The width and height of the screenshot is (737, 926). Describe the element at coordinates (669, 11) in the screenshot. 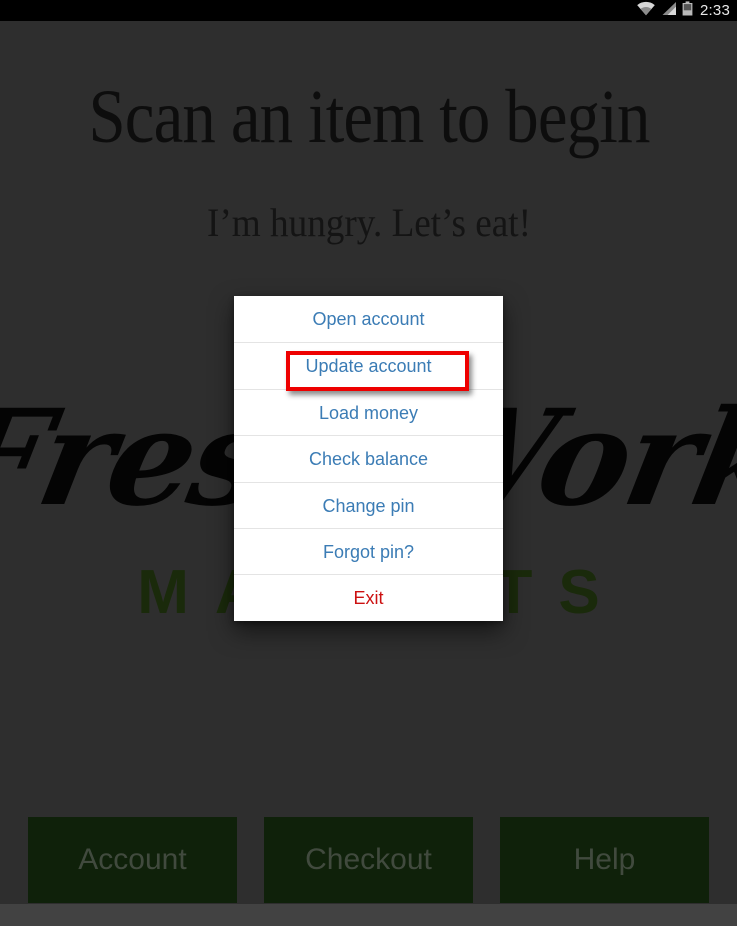

I see `cellular-signal-icon` at that location.